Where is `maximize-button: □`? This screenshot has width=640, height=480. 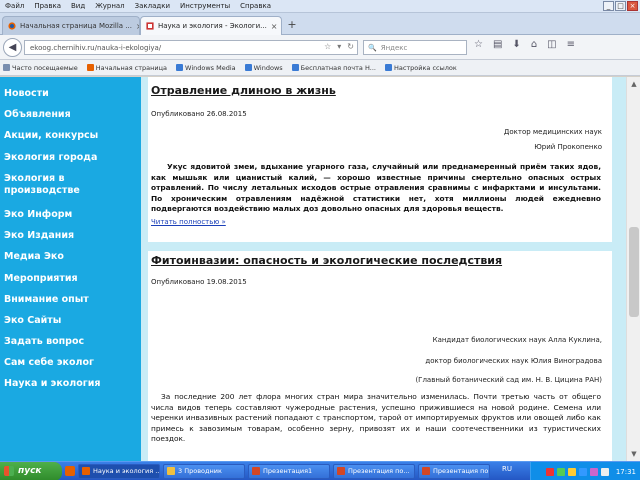
maximize-button: □ is located at coordinates (620, 6).